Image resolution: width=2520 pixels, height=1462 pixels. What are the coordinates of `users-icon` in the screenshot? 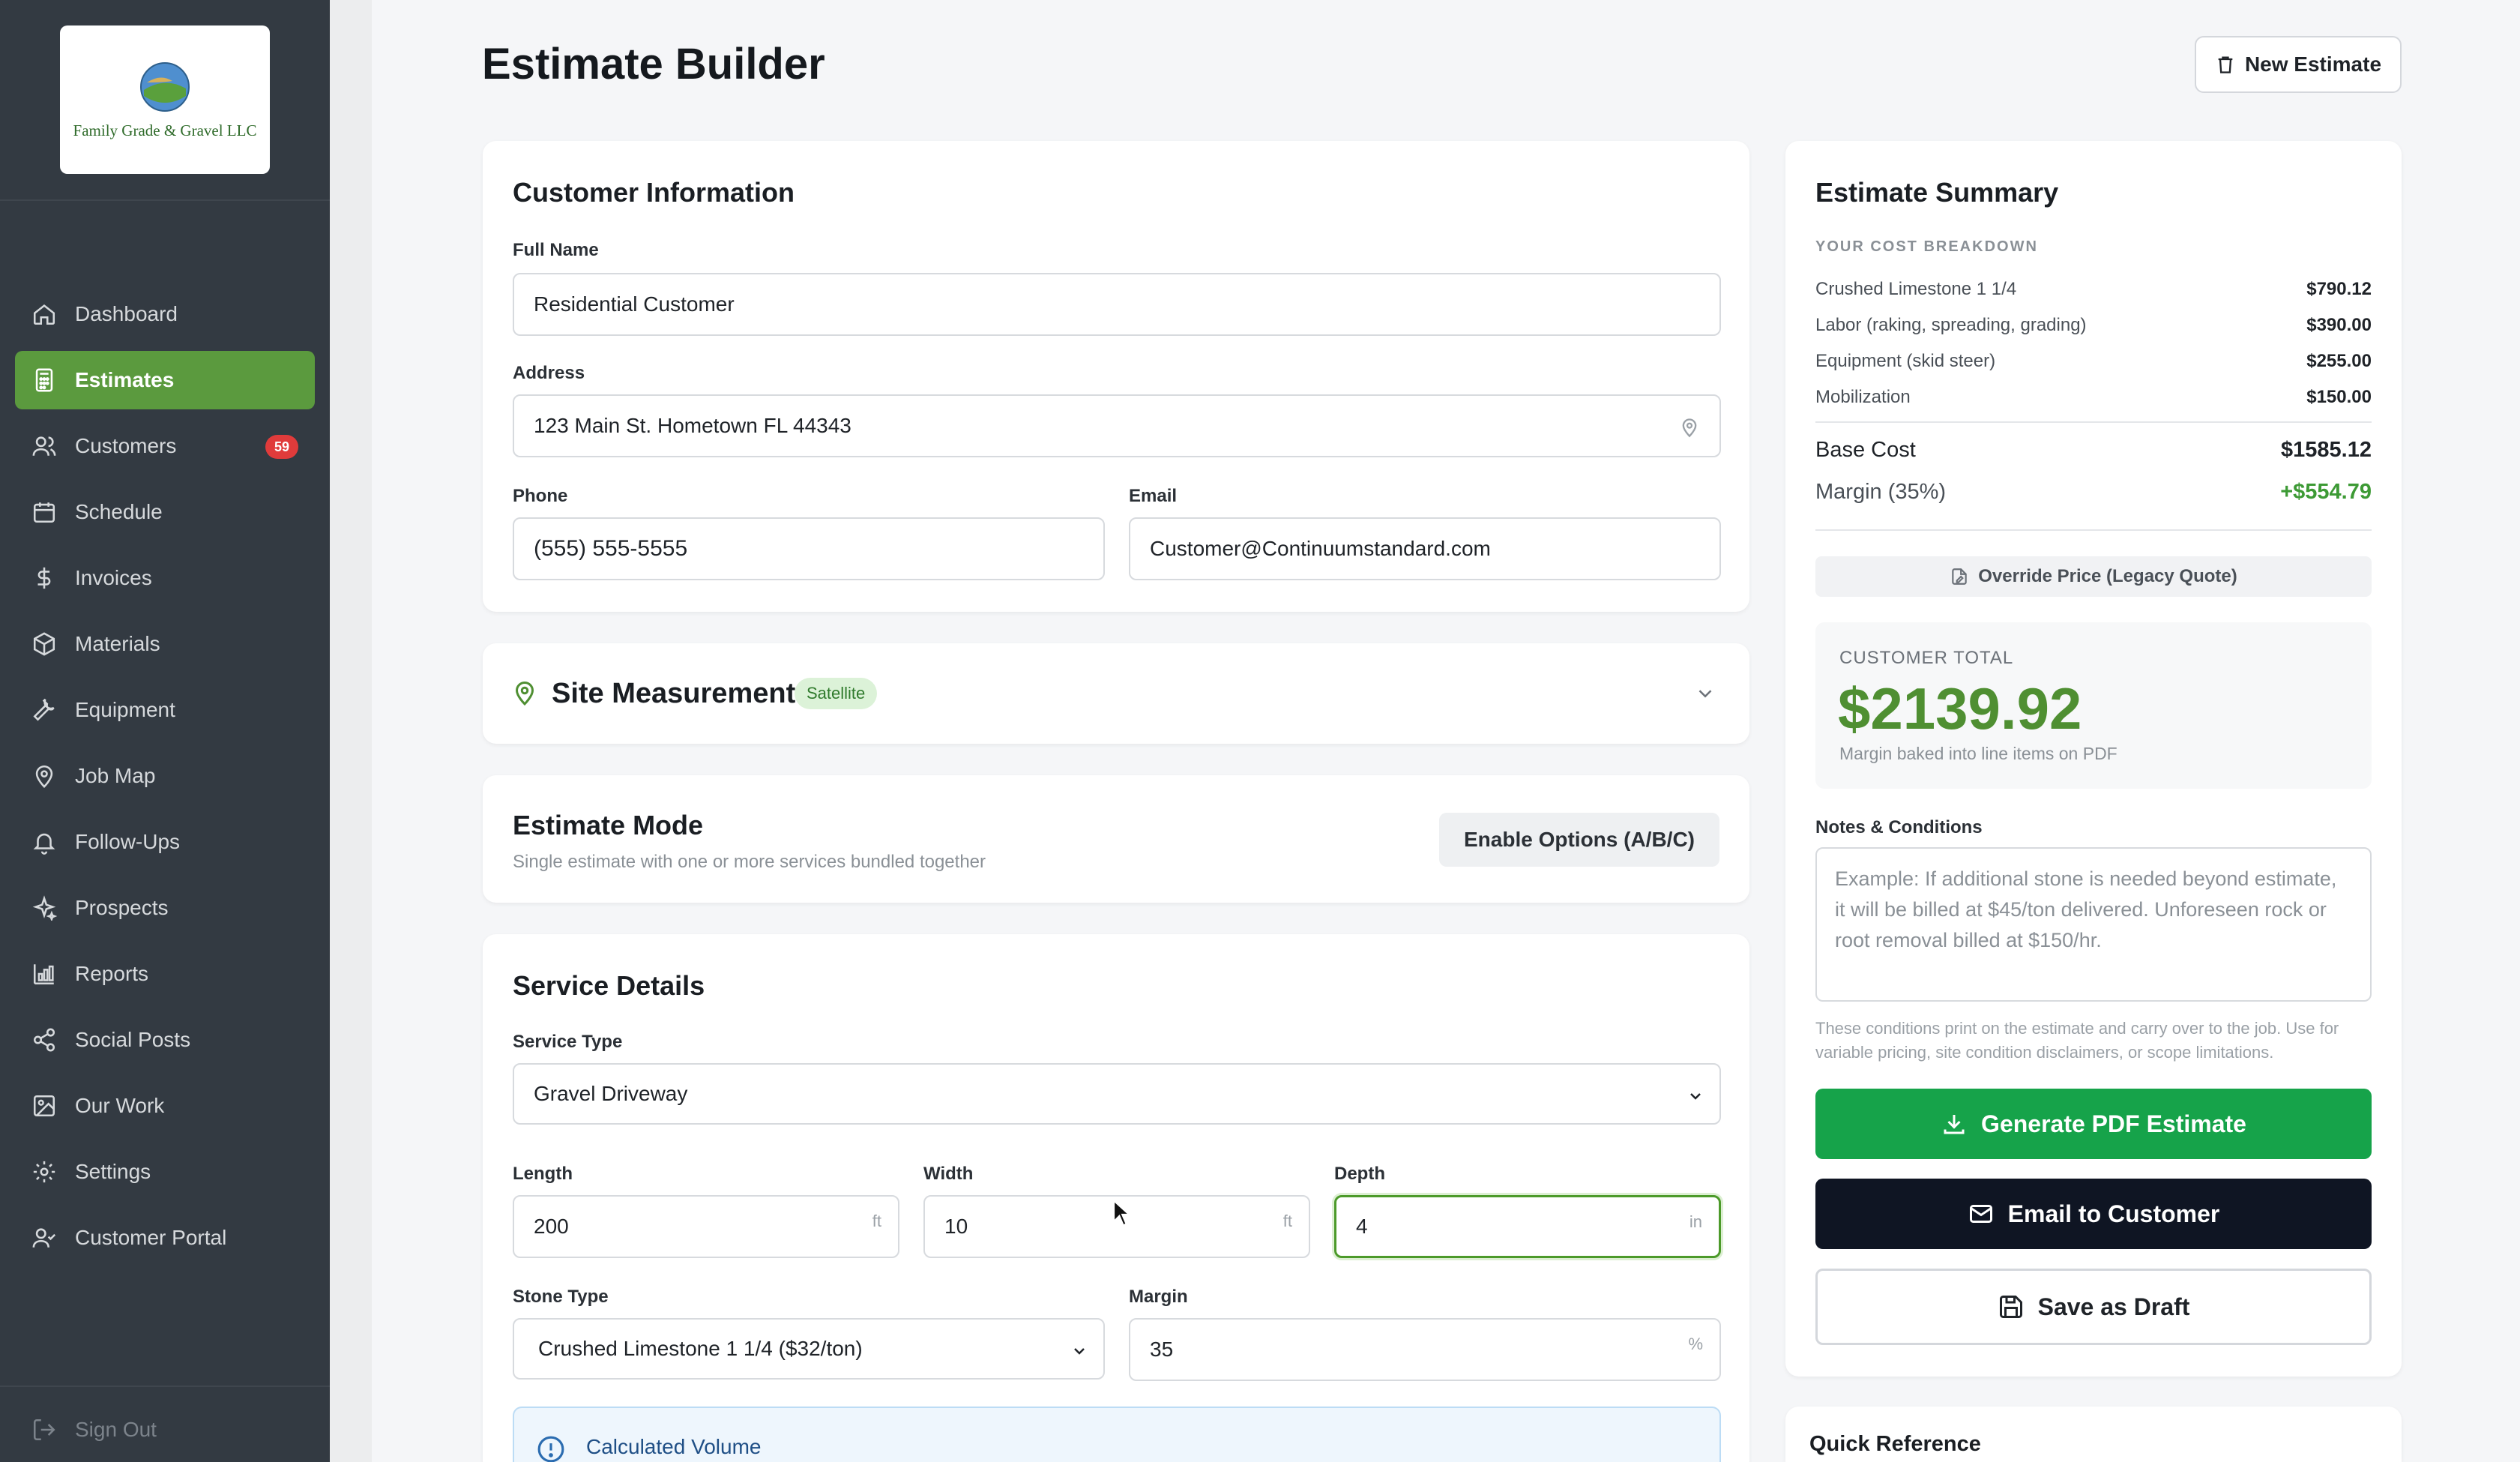 It's located at (44, 446).